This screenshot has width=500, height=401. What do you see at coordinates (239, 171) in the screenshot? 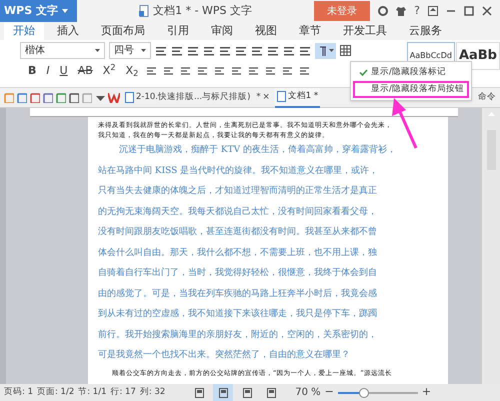
I see `text-line: 站在马路中间 KISS 是当代时代的旋律。我不知道意义在哪里，或许，` at bounding box center [239, 171].